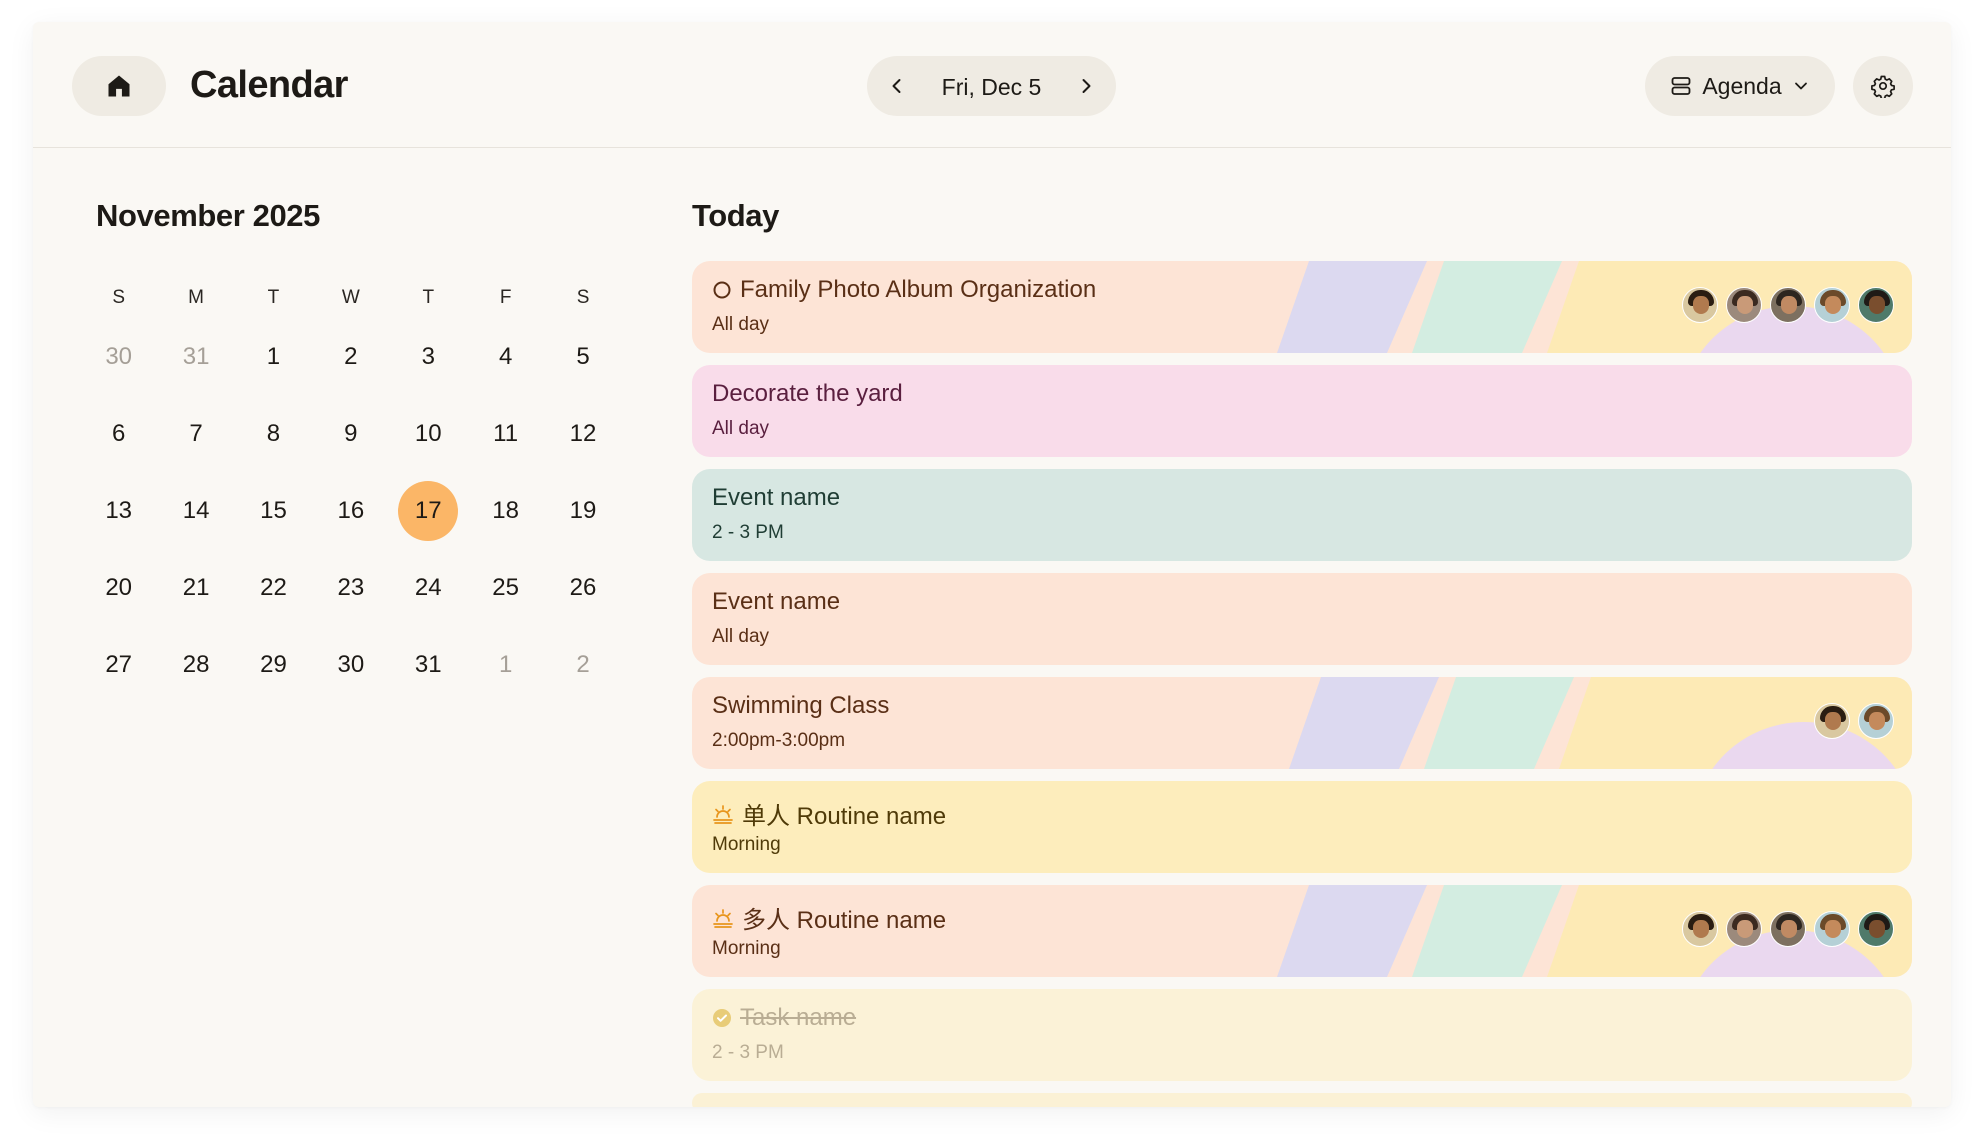 This screenshot has height=1144, width=1984. I want to click on day-cell: 27, so click(118, 664).